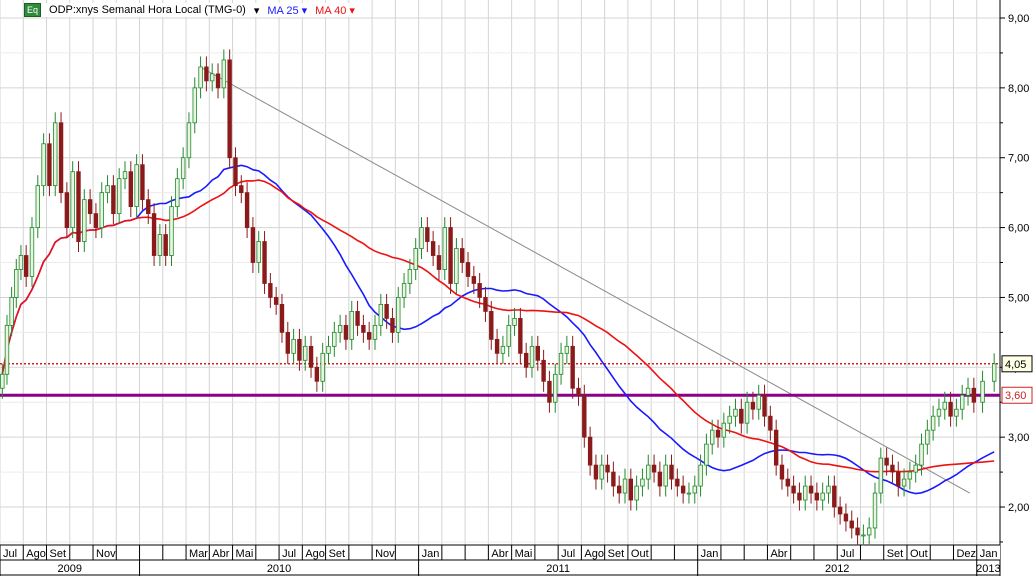  I want to click on month-label: Dez, so click(966, 554).